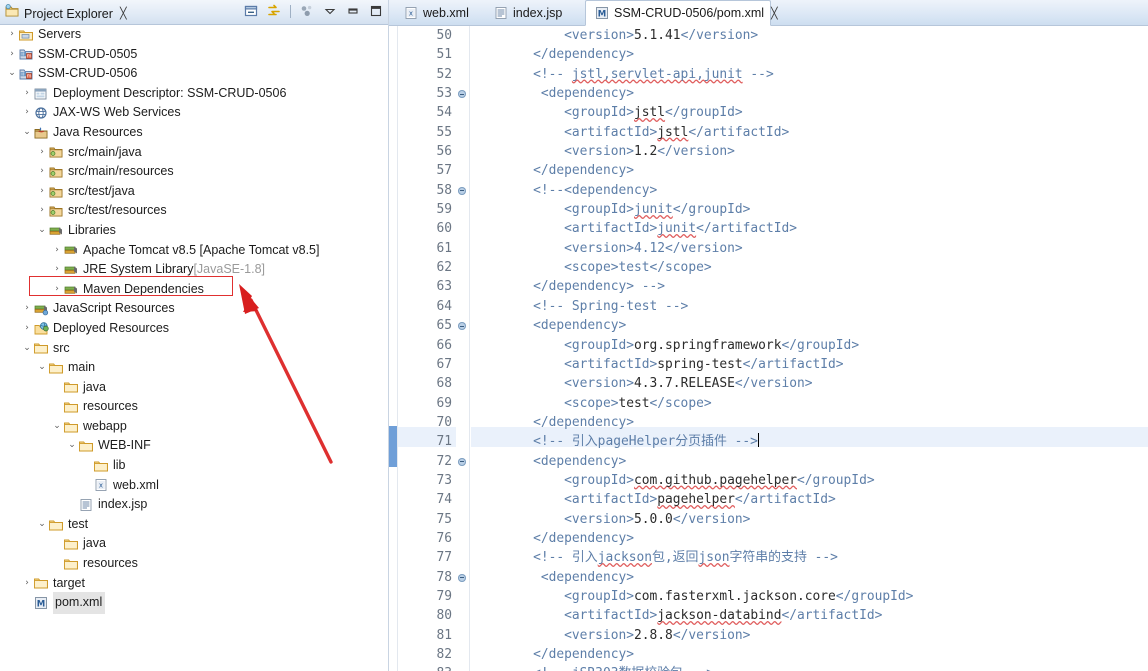  I want to click on tree-item-webapp: ⌄ webapp, so click(194, 427).